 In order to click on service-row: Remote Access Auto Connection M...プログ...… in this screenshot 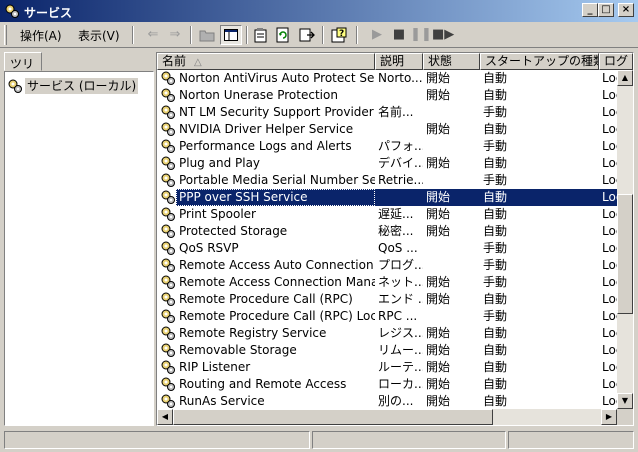, I will do `click(387, 265)`.